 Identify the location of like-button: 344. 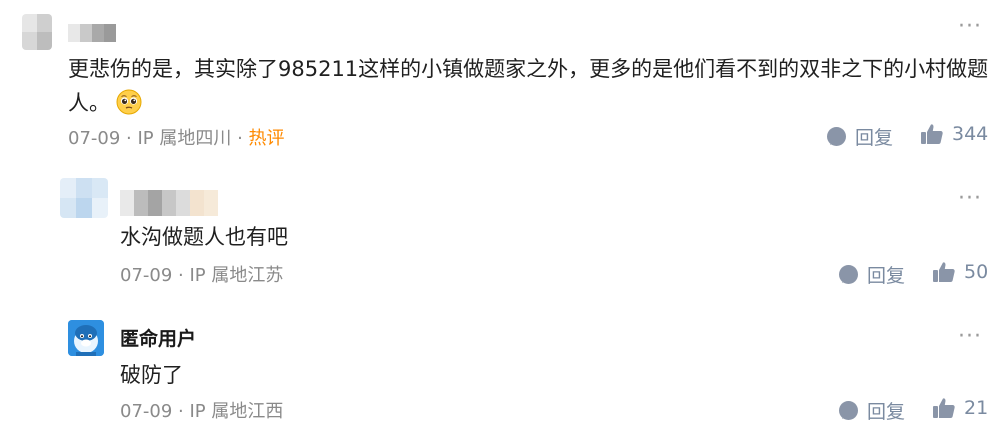
(954, 134).